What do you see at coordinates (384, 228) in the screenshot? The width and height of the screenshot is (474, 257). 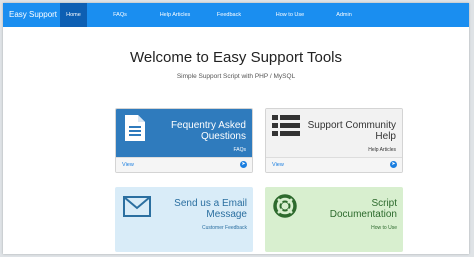 I see `documentation-card-subtitle: How to Use` at bounding box center [384, 228].